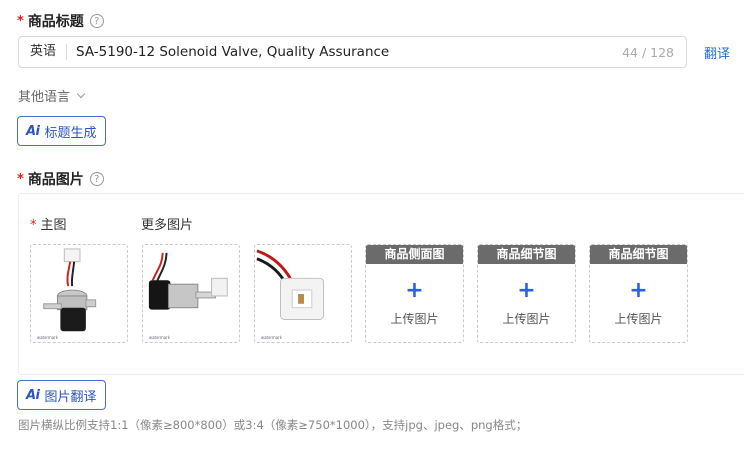  Describe the element at coordinates (290, 294) in the screenshot. I see `connector-photo: watermark` at that location.